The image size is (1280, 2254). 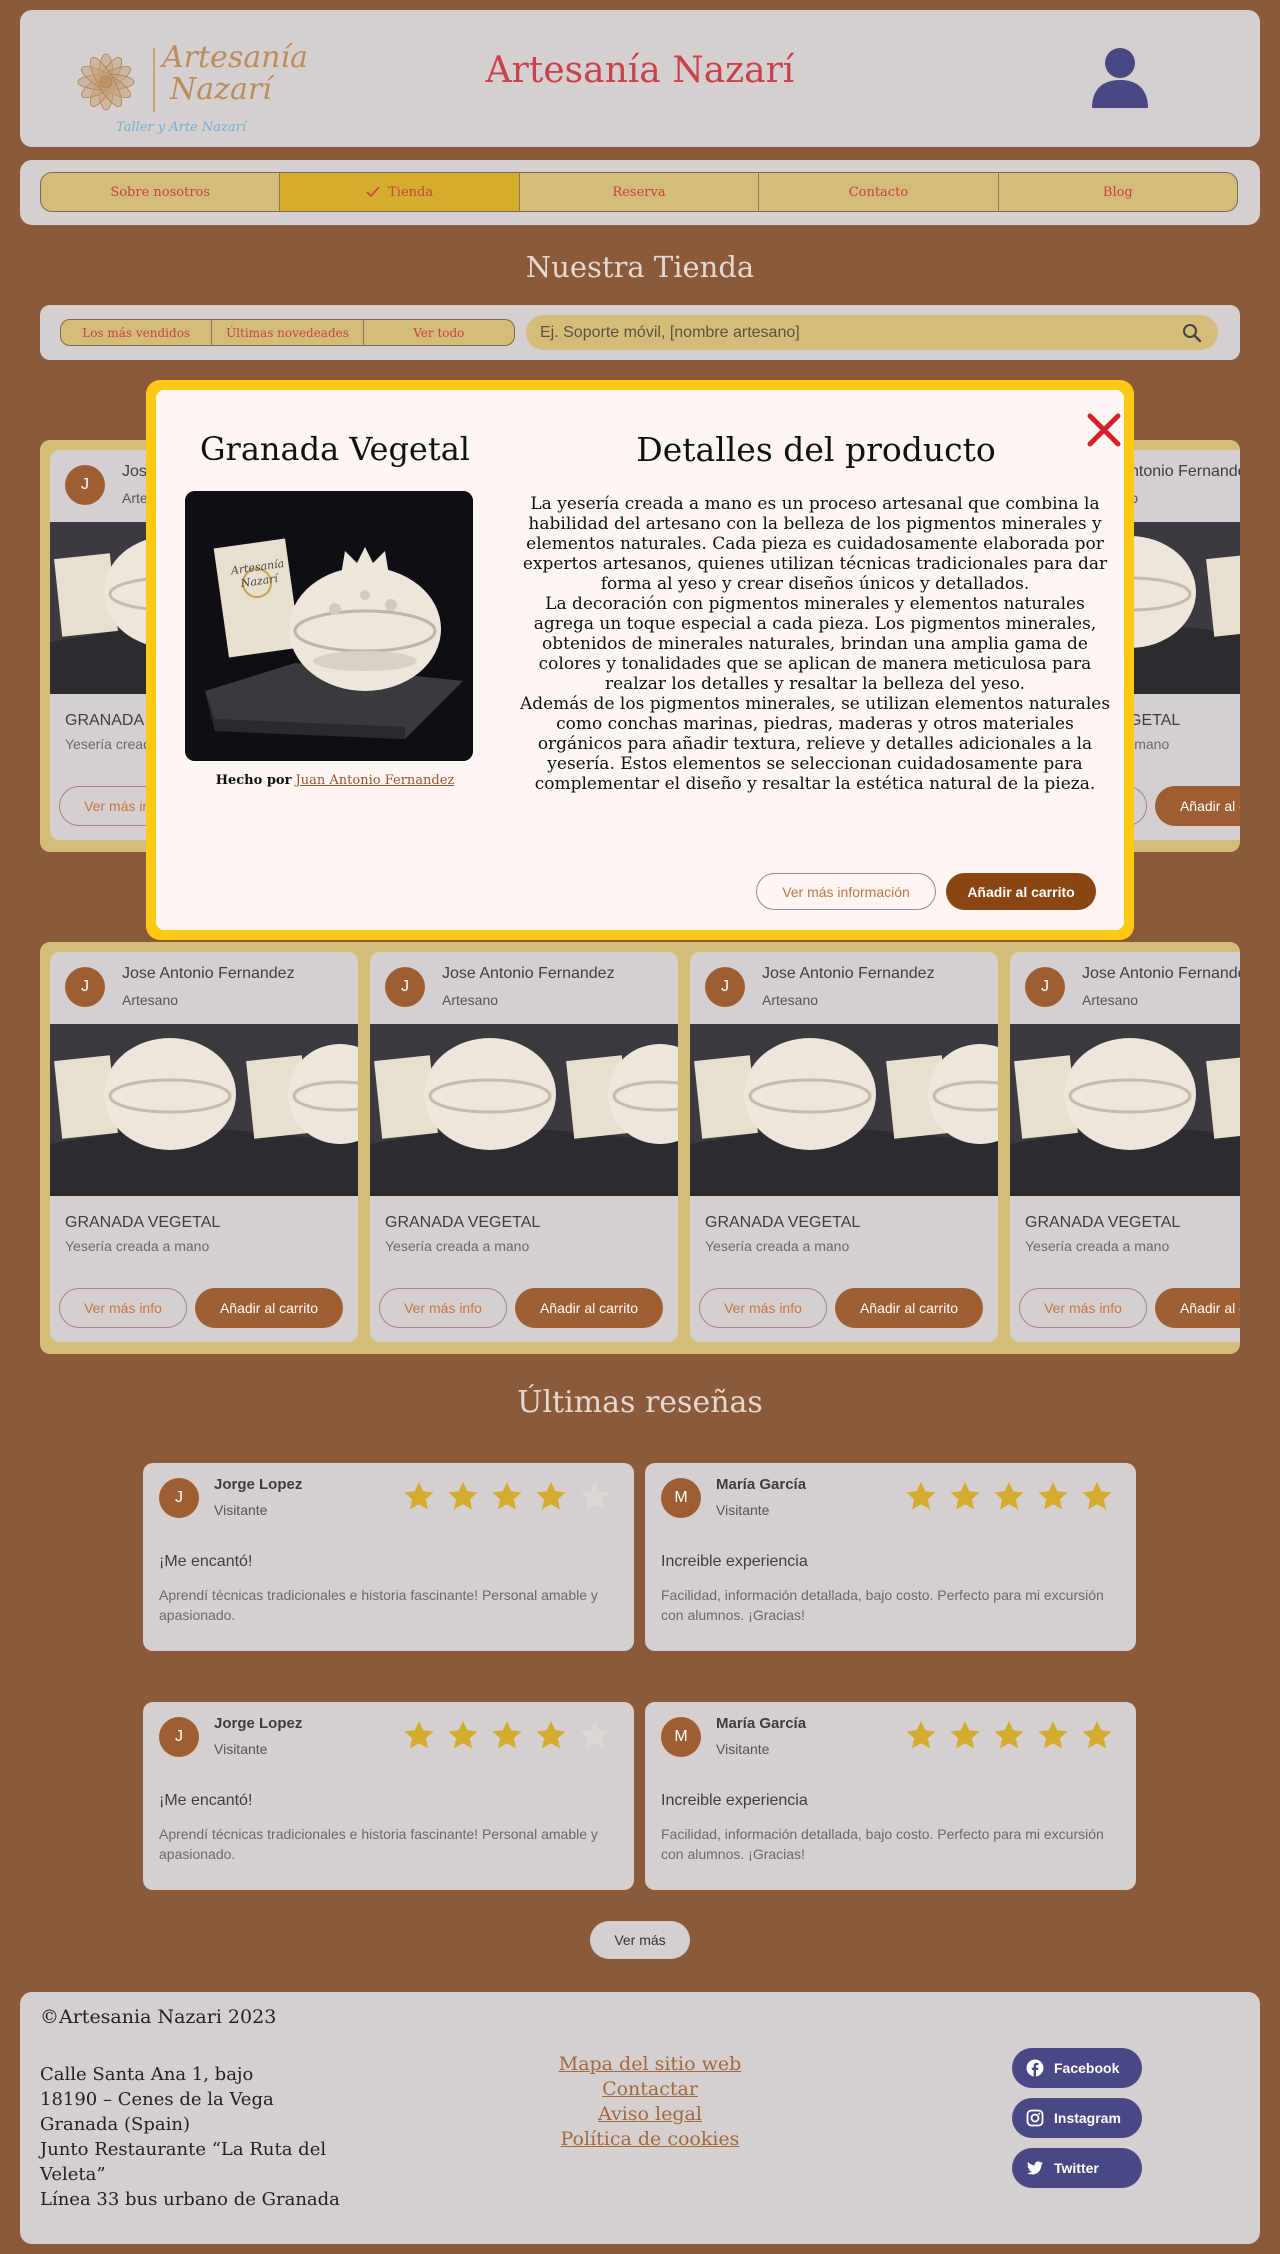 I want to click on search-box, so click(x=872, y=332).